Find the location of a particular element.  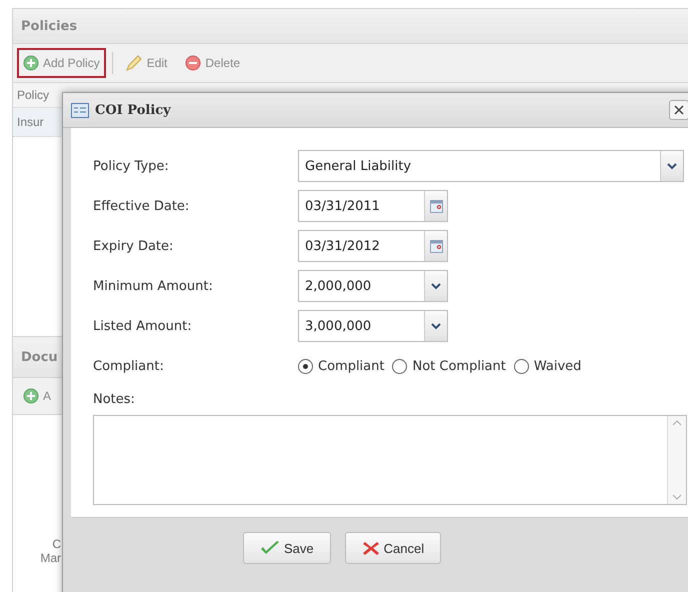

scrollbar is located at coordinates (676, 460).